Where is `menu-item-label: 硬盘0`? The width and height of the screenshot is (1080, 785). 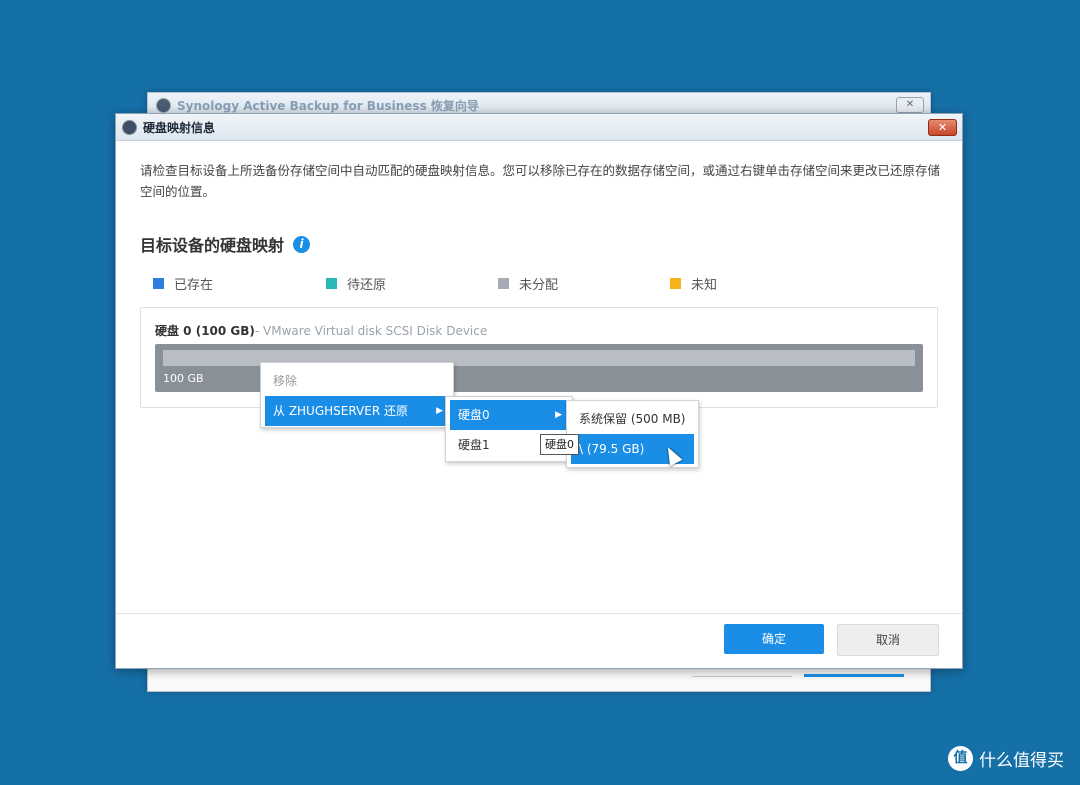 menu-item-label: 硬盘0 is located at coordinates (474, 415).